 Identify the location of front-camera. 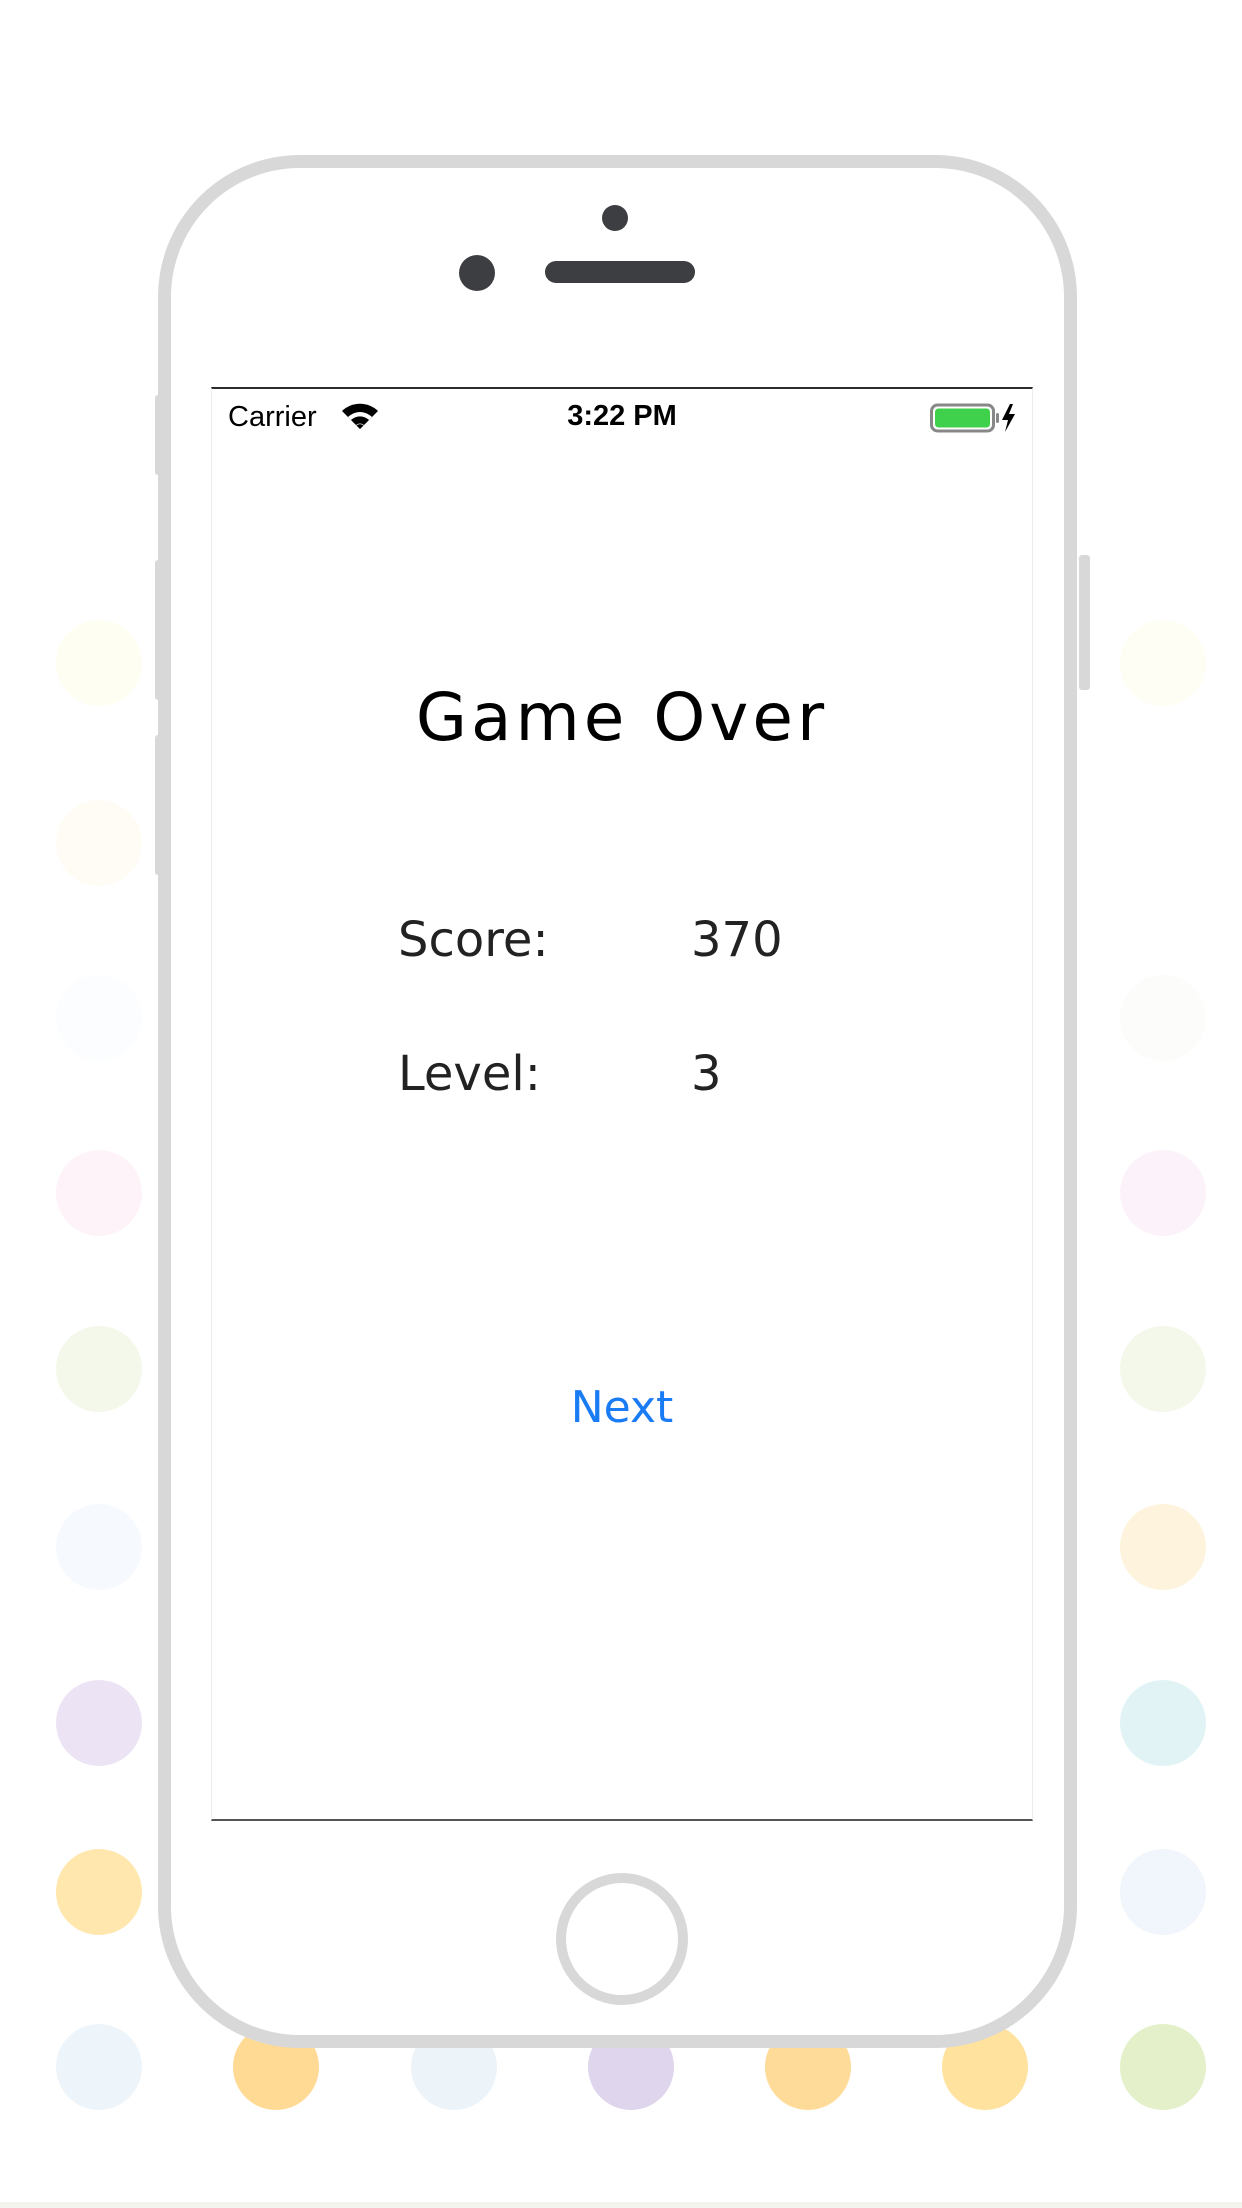
(477, 273).